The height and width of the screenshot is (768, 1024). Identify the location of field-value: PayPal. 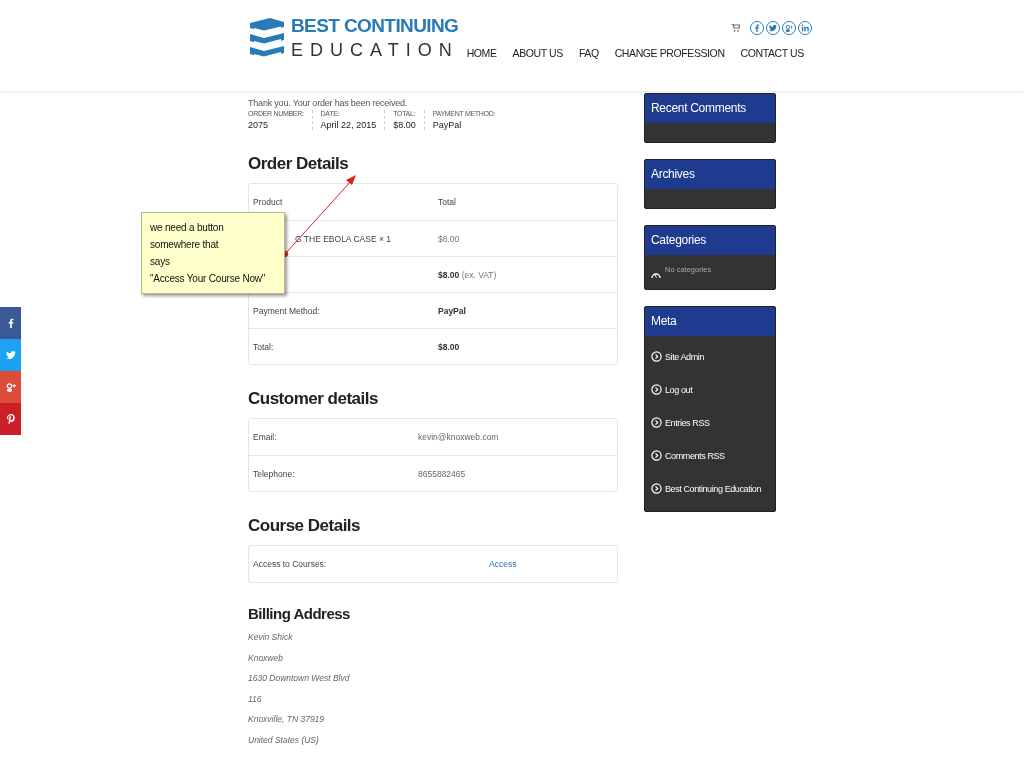
(447, 125).